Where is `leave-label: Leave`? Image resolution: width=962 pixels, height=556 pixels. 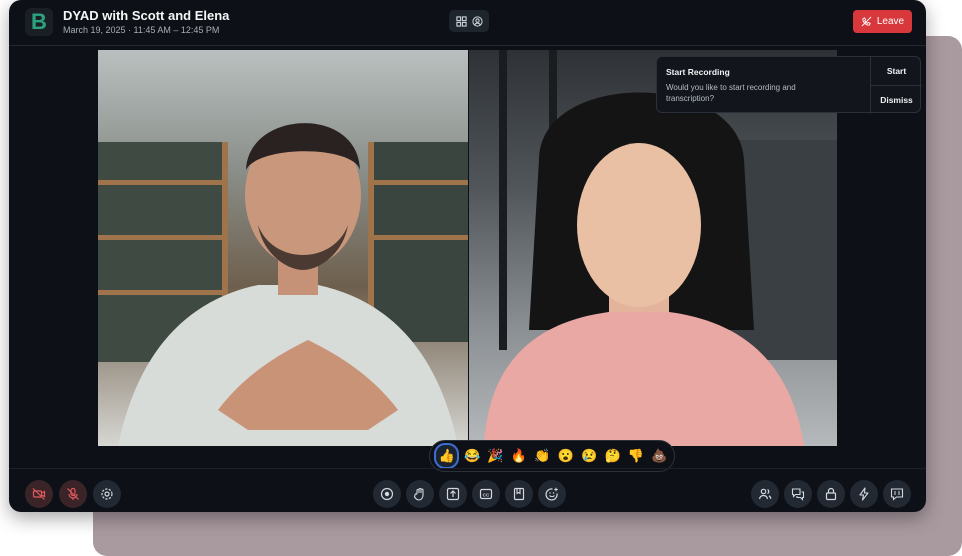 leave-label: Leave is located at coordinates (890, 21).